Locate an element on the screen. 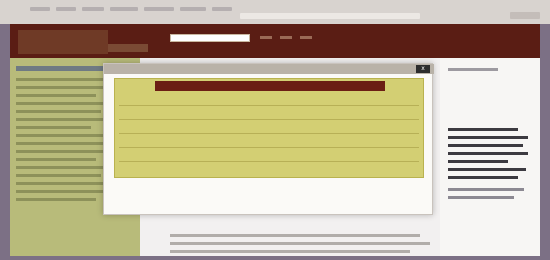 The width and height of the screenshot is (550, 260). menu-item-go is located at coordinates (124, 9).